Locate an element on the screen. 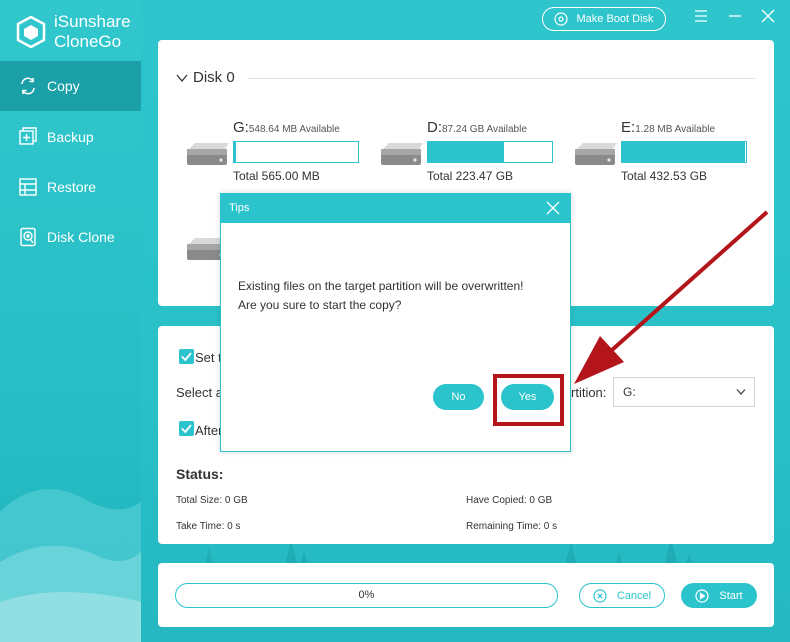 The width and height of the screenshot is (790, 642). annotation-highlight-box is located at coordinates (528, 400).